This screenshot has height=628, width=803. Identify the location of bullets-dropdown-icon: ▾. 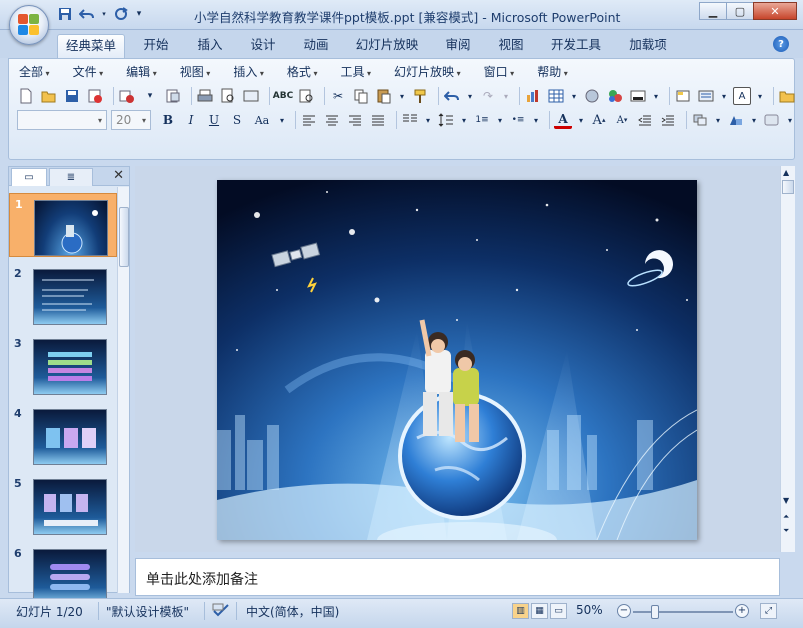
(536, 120).